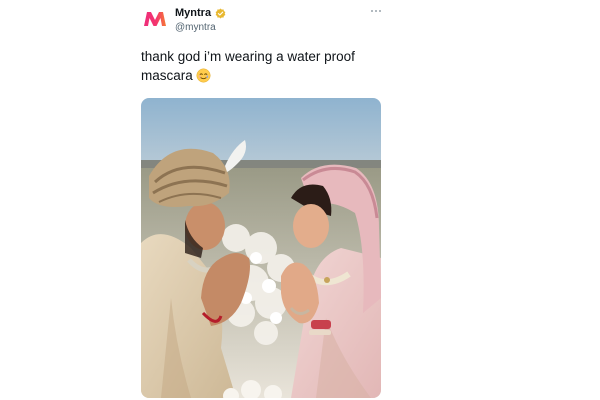 The width and height of the screenshot is (600, 400). I want to click on myntra-logo-icon, so click(155, 19).